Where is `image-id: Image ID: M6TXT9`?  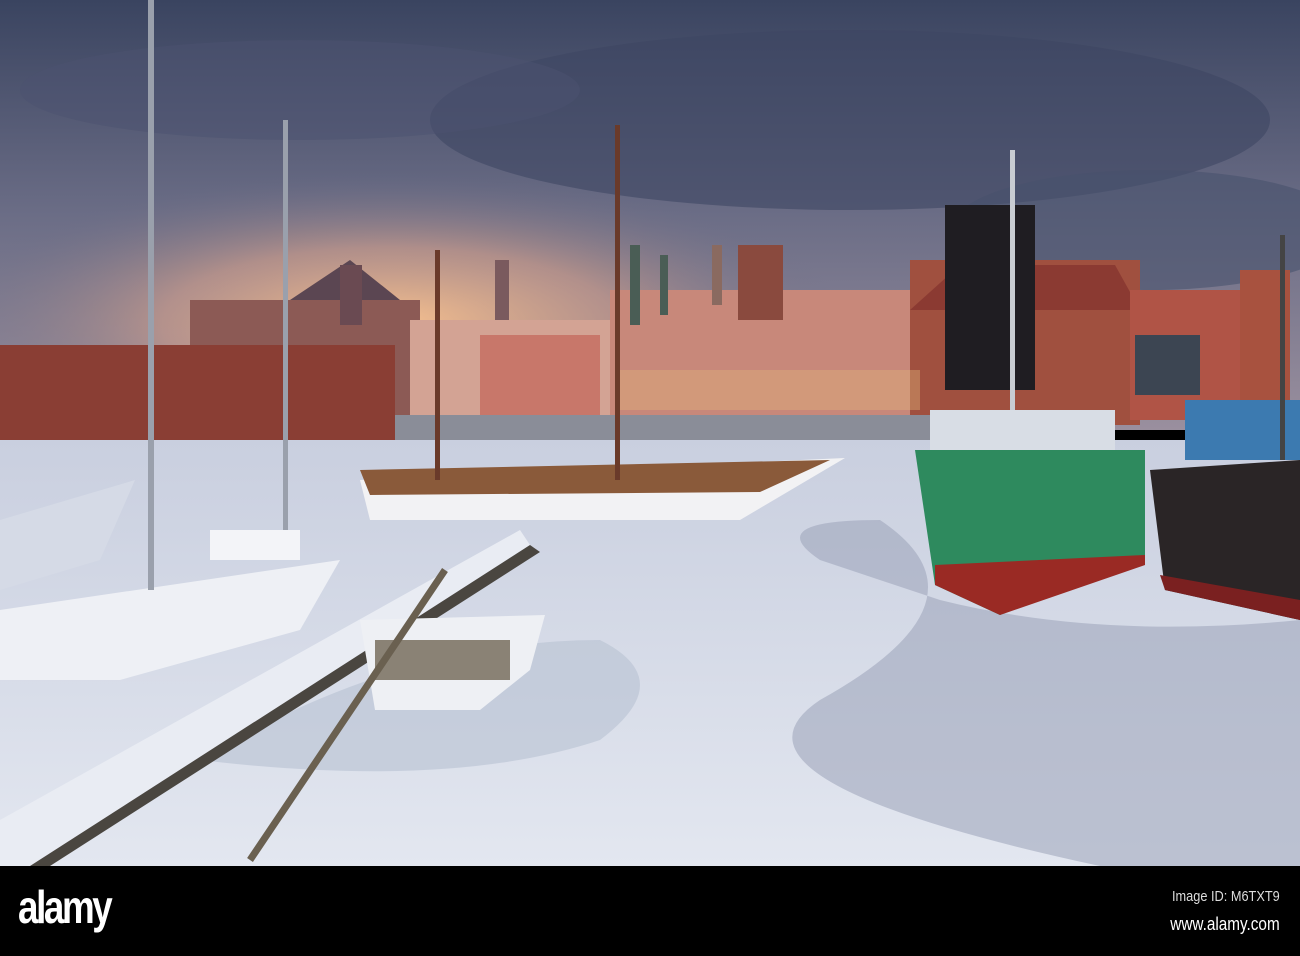
image-id: Image ID: M6TXT9 is located at coordinates (1226, 896).